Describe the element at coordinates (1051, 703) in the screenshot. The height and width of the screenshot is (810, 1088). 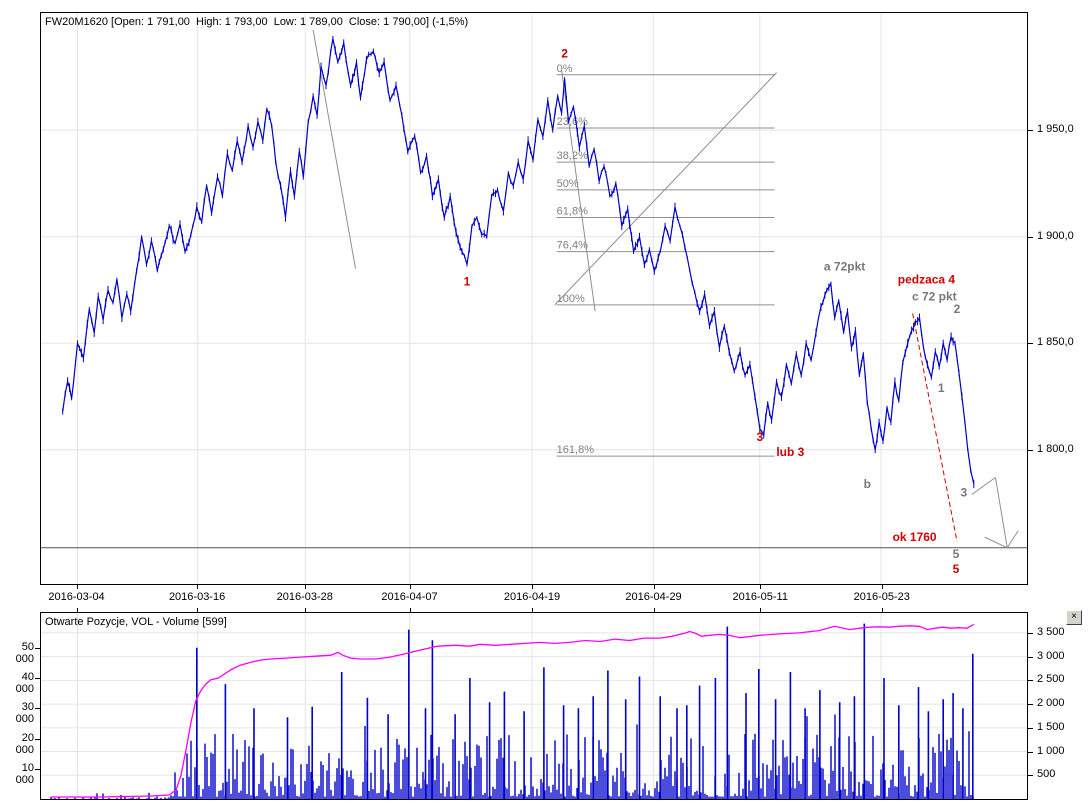
I see `open-interest-axis-tick-label: 2 000` at that location.